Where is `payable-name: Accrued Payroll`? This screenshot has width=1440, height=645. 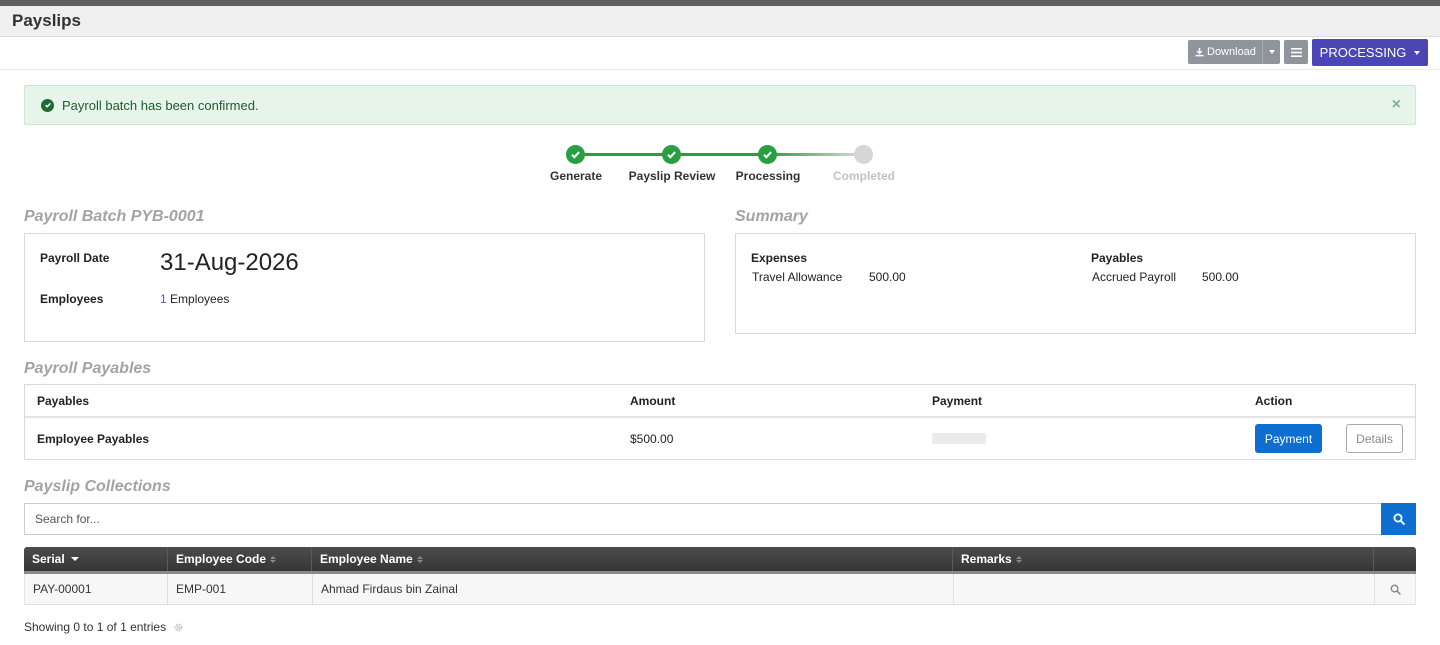 payable-name: Accrued Payroll is located at coordinates (1134, 277).